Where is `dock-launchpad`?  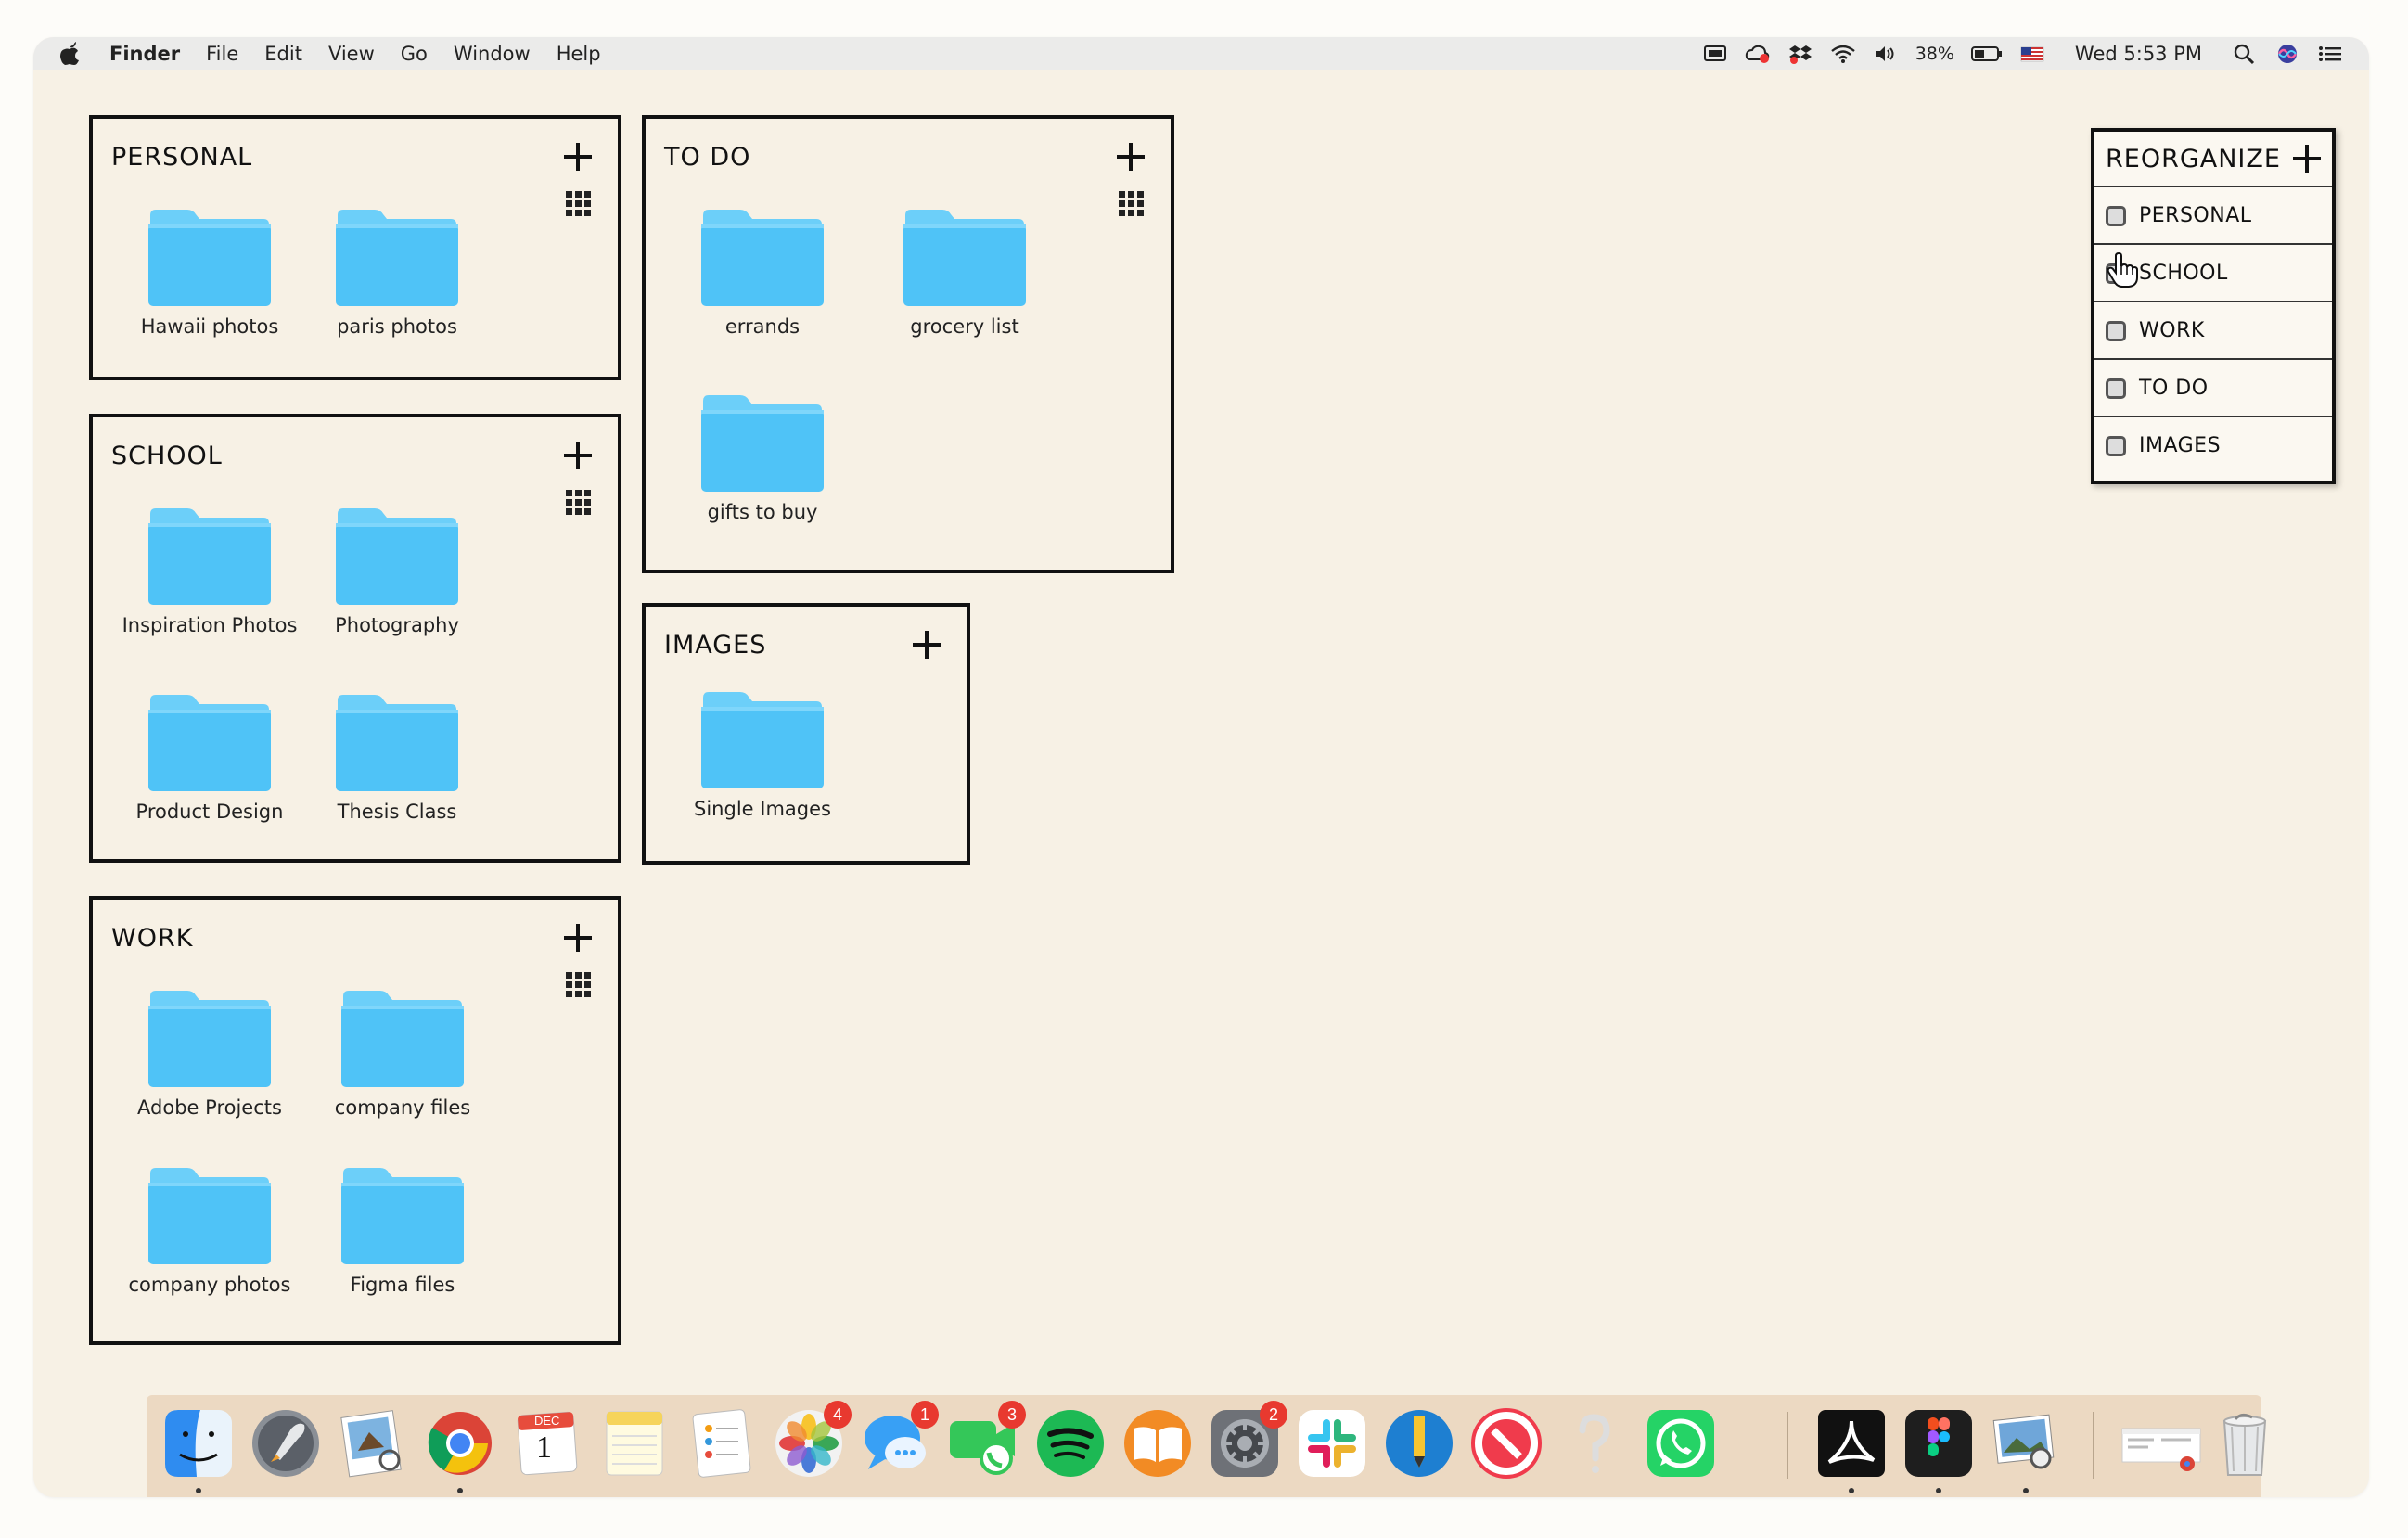
dock-launchpad is located at coordinates (286, 1443).